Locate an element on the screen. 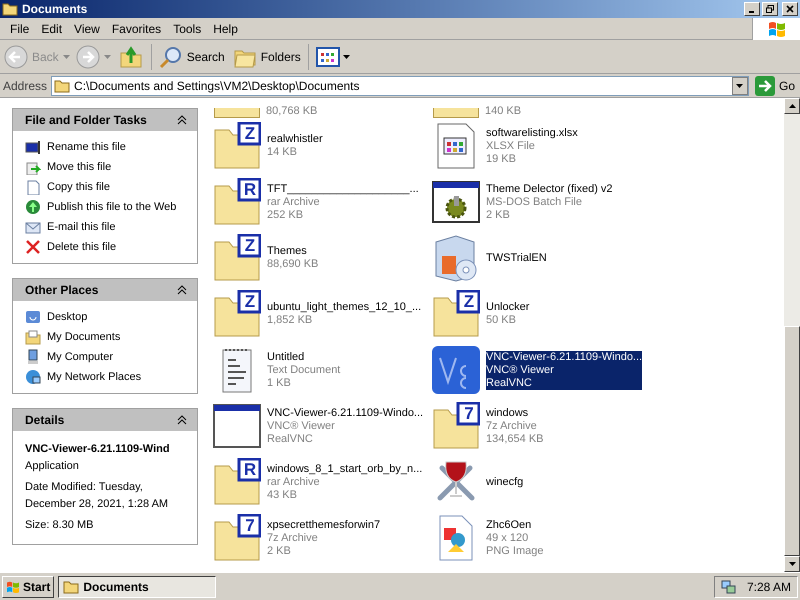 The image size is (800, 600). folder-icon-bottom is located at coordinates (456, 113).